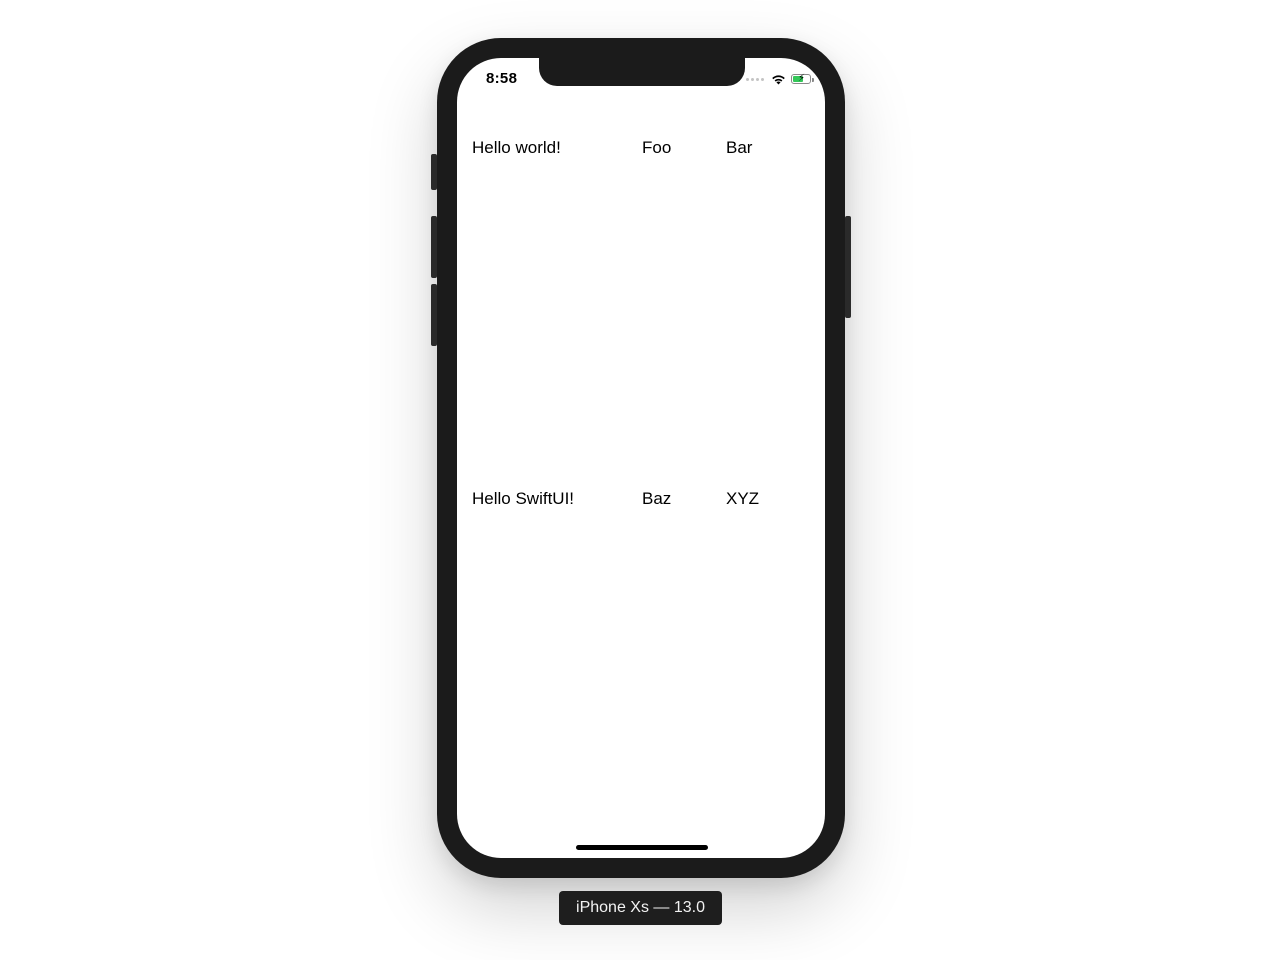 This screenshot has width=1280, height=960. What do you see at coordinates (434, 172) in the screenshot?
I see `silent-switch` at bounding box center [434, 172].